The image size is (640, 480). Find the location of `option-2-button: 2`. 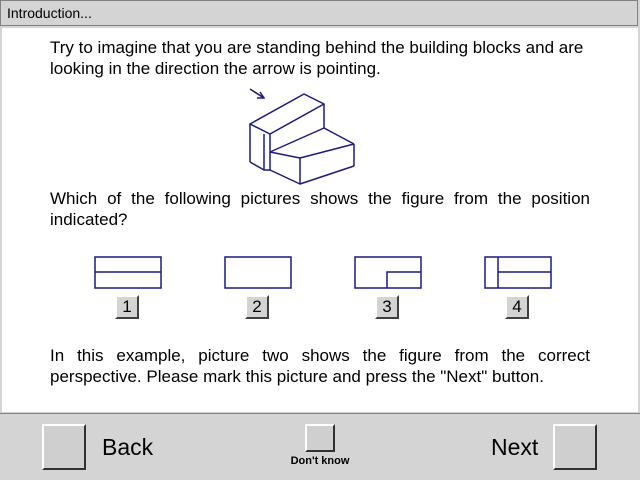

option-2-button: 2 is located at coordinates (257, 307).